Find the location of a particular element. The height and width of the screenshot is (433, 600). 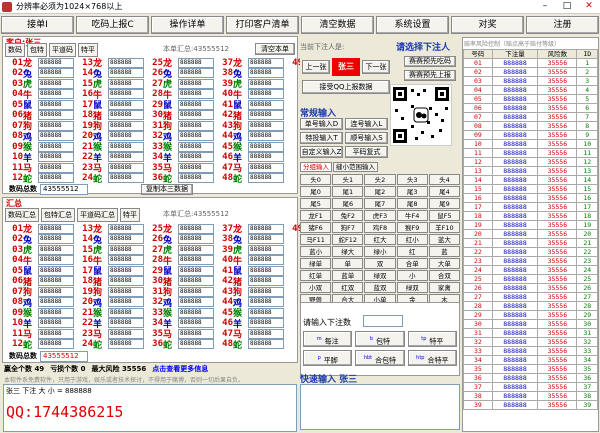

order-tab-0: 数码 is located at coordinates (15, 50).